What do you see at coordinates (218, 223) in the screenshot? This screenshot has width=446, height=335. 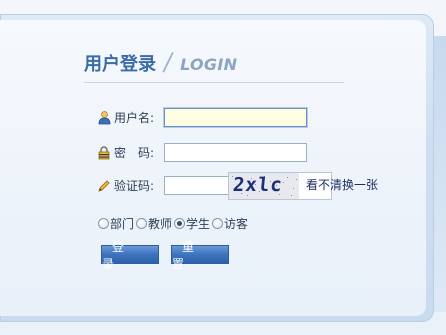 I see `radio-visitor` at bounding box center [218, 223].